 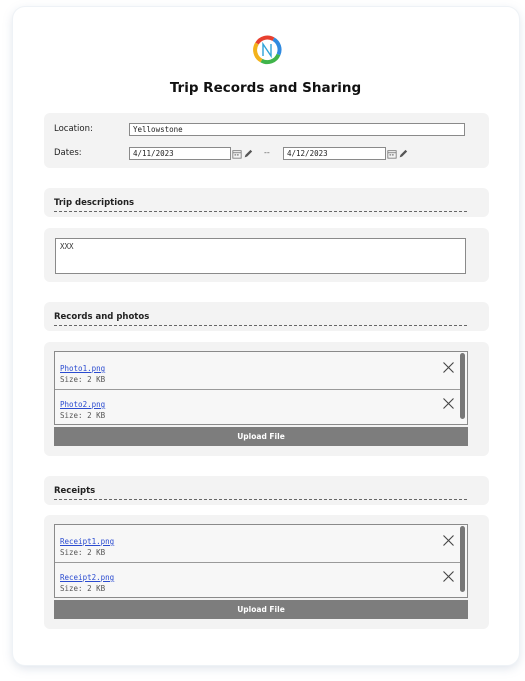 I want to click on file-row: Receipt1.png Size: 2 KB, so click(x=257, y=545).